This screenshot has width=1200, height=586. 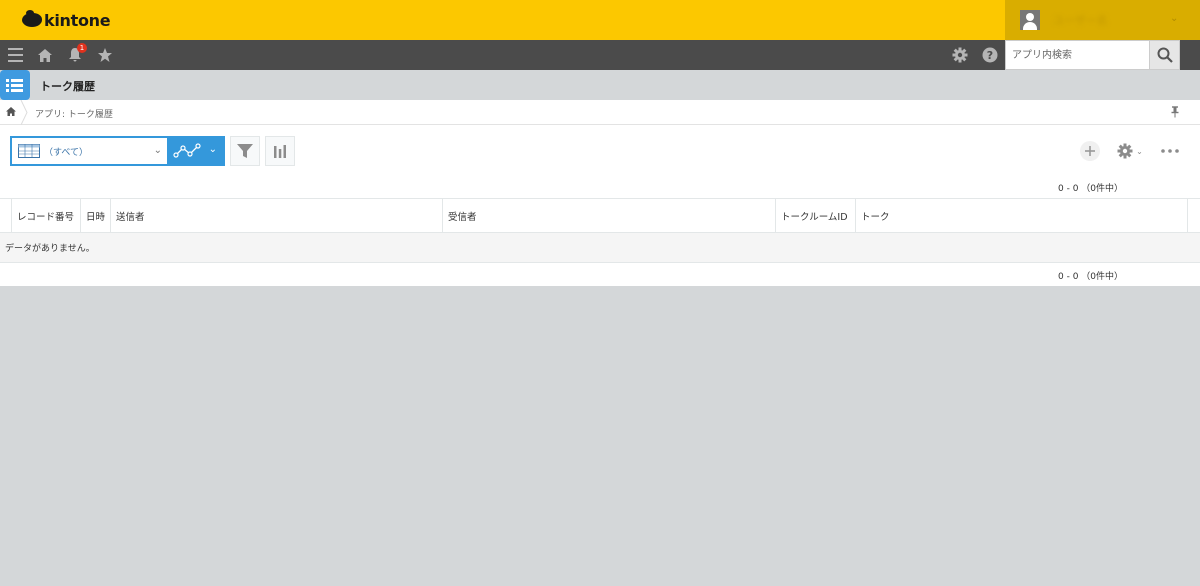 I want to click on column-header-datetime: 日時, so click(x=96, y=215).